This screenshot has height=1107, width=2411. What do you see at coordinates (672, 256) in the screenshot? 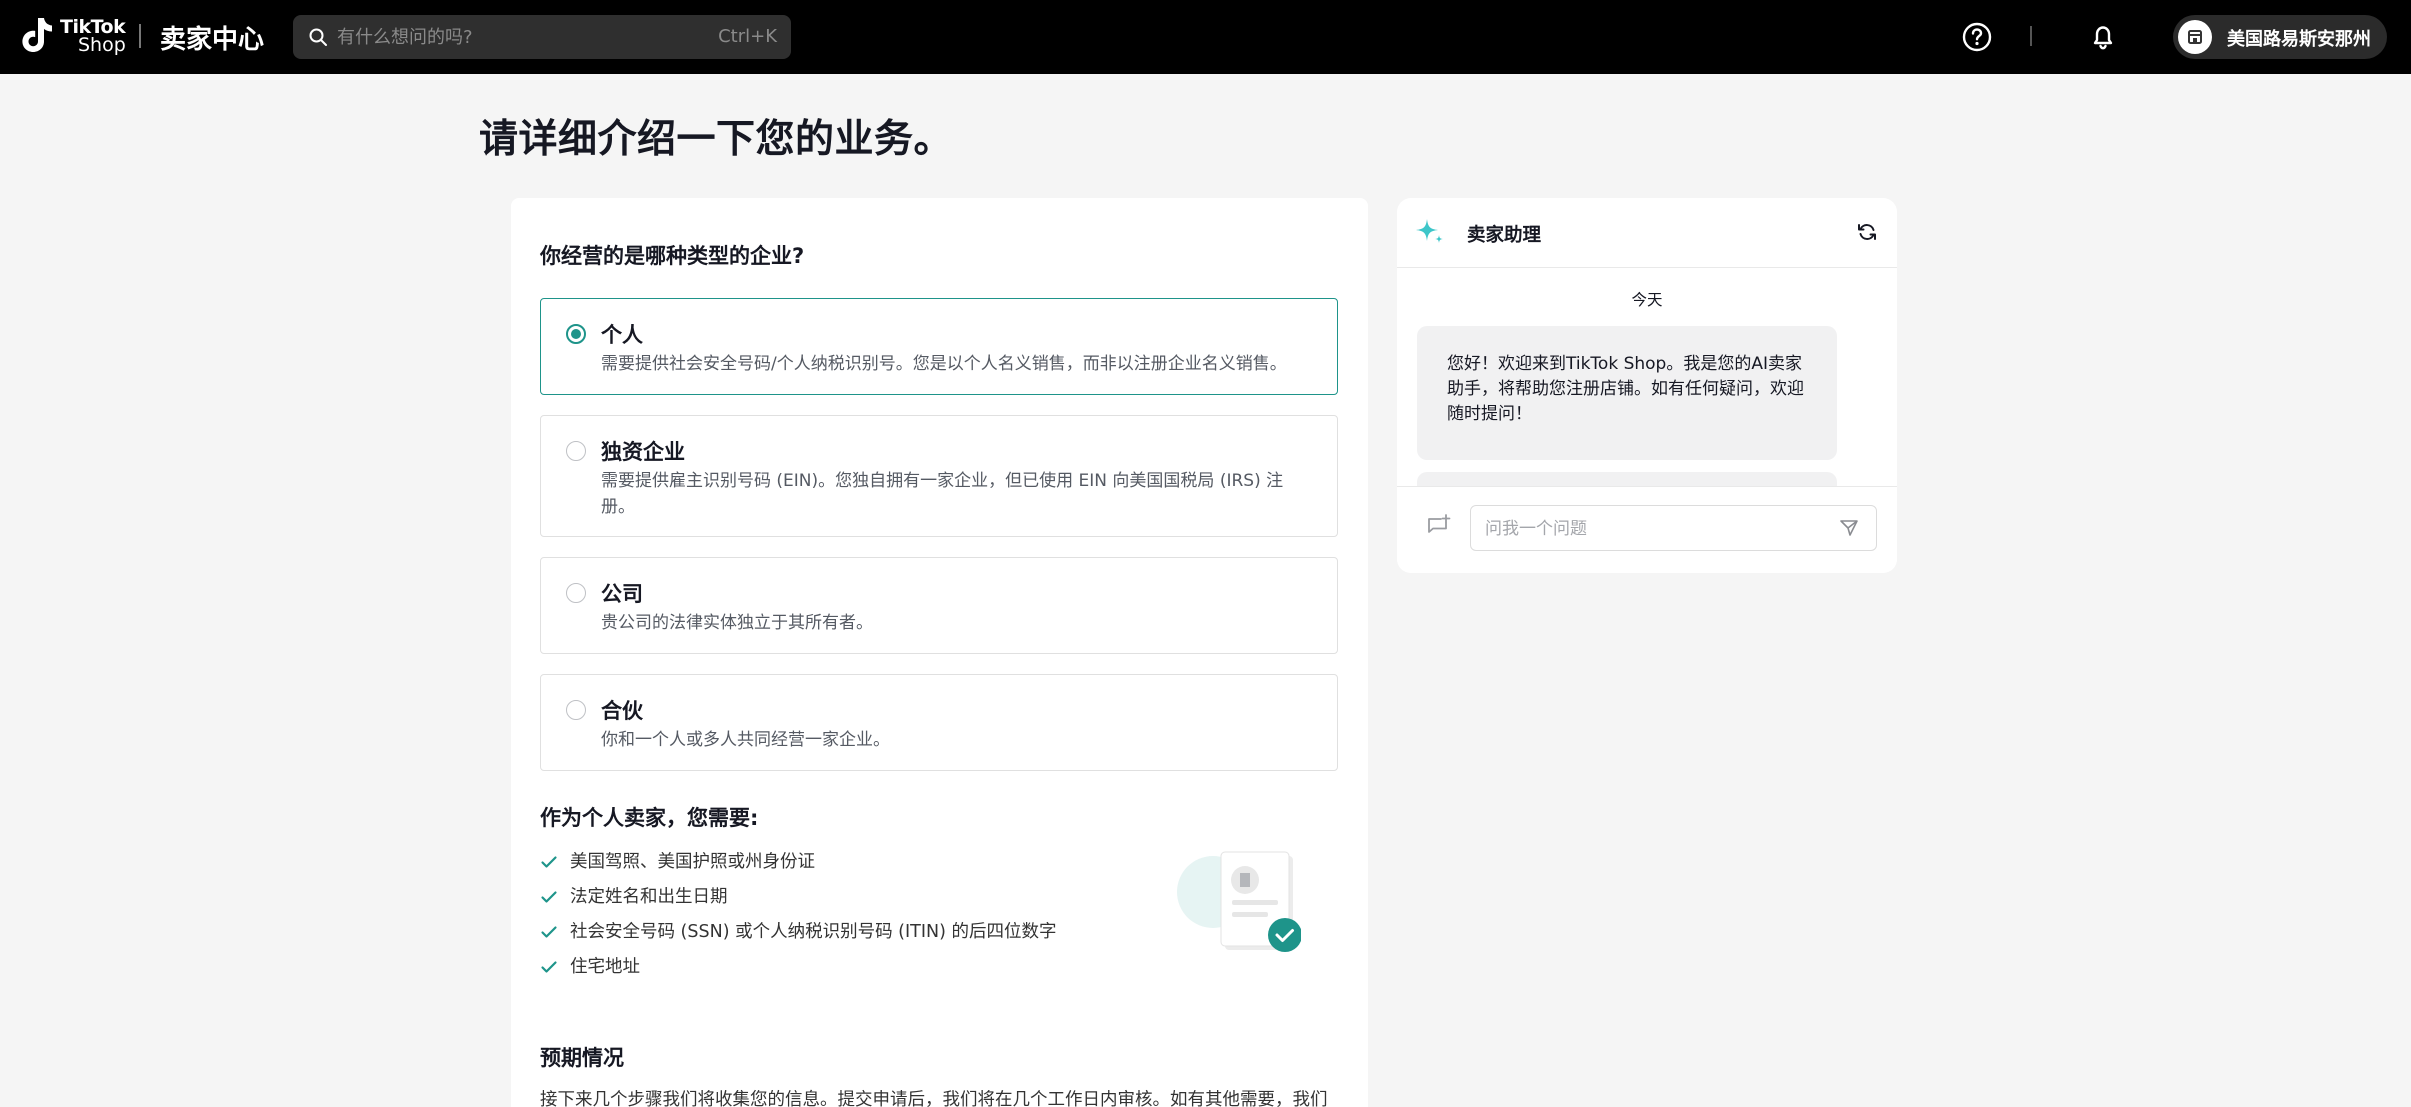
I see `business-type-question: 你经营的是哪种类型的企业?` at bounding box center [672, 256].